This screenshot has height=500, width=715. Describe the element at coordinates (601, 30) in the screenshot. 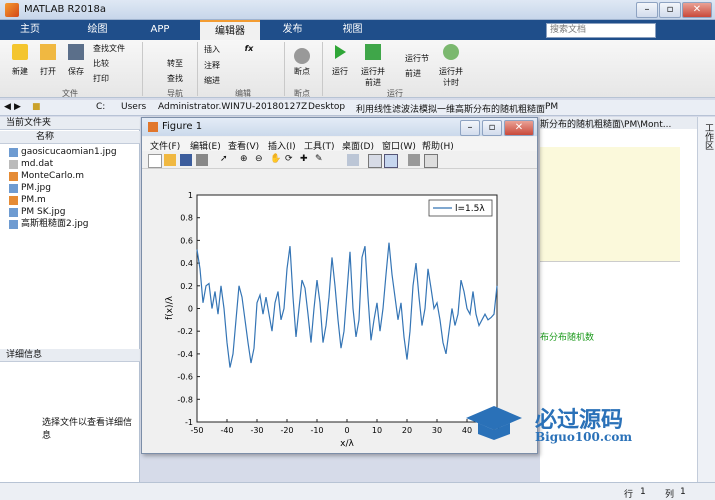

I see `search-docs-input: 搜索文档` at that location.